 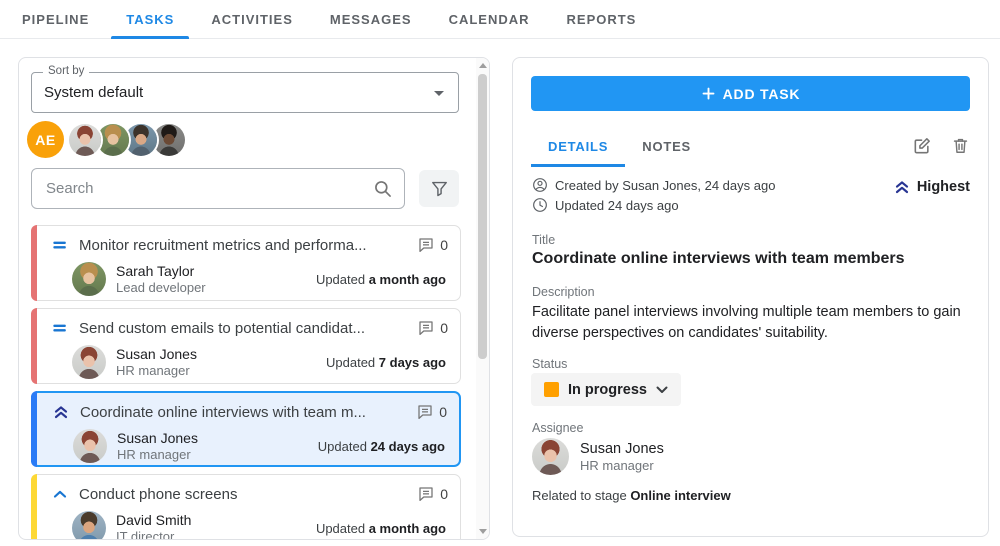 What do you see at coordinates (94, 92) in the screenshot?
I see `sort-by-value: System default` at bounding box center [94, 92].